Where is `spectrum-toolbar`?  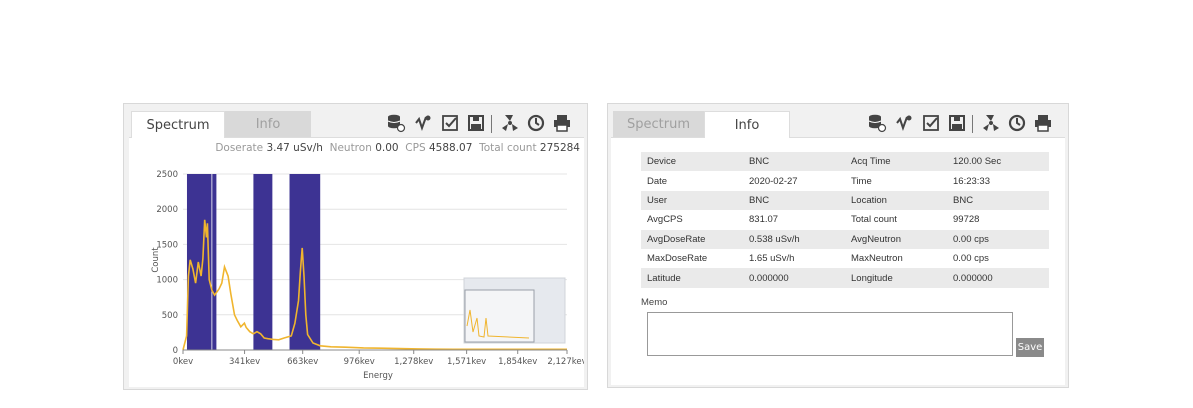 spectrum-toolbar is located at coordinates (486, 124).